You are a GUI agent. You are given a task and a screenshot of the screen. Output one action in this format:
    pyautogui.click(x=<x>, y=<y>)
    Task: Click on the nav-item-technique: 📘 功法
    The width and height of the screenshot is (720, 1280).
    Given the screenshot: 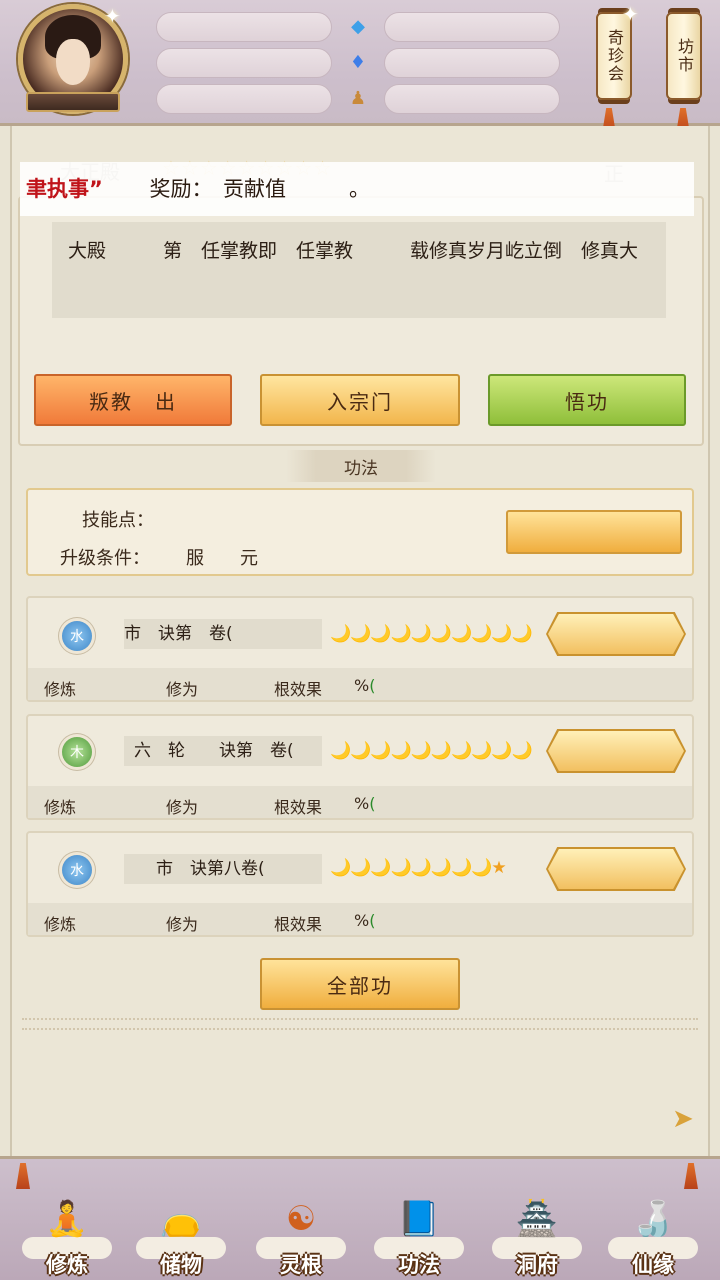 What is the action you would take?
    pyautogui.click(x=419, y=1219)
    